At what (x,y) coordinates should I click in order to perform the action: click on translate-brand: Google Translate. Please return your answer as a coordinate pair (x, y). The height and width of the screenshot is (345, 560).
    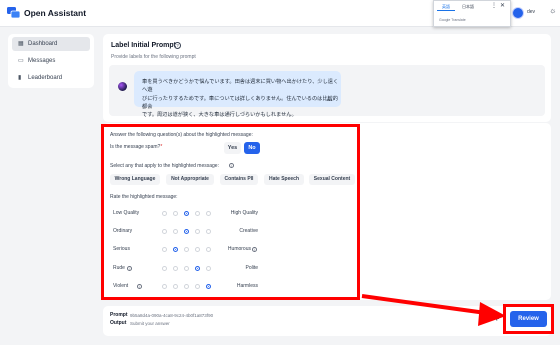
    Looking at the image, I should click on (452, 20).